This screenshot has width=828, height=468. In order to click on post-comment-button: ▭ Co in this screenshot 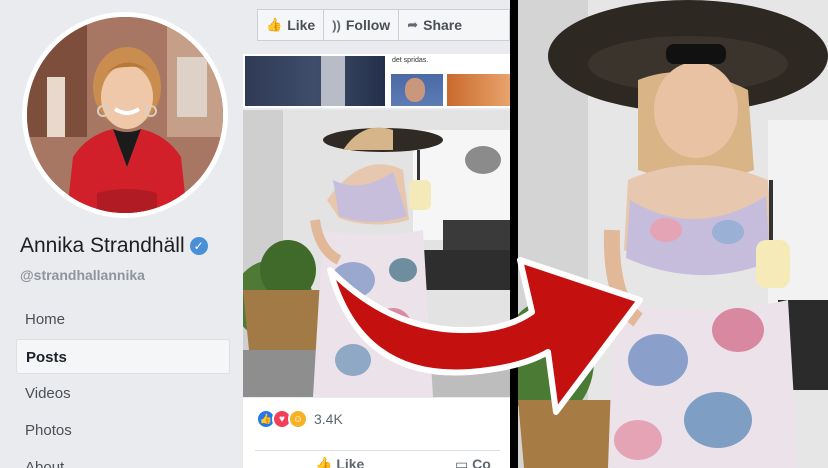, I will do `click(473, 462)`.